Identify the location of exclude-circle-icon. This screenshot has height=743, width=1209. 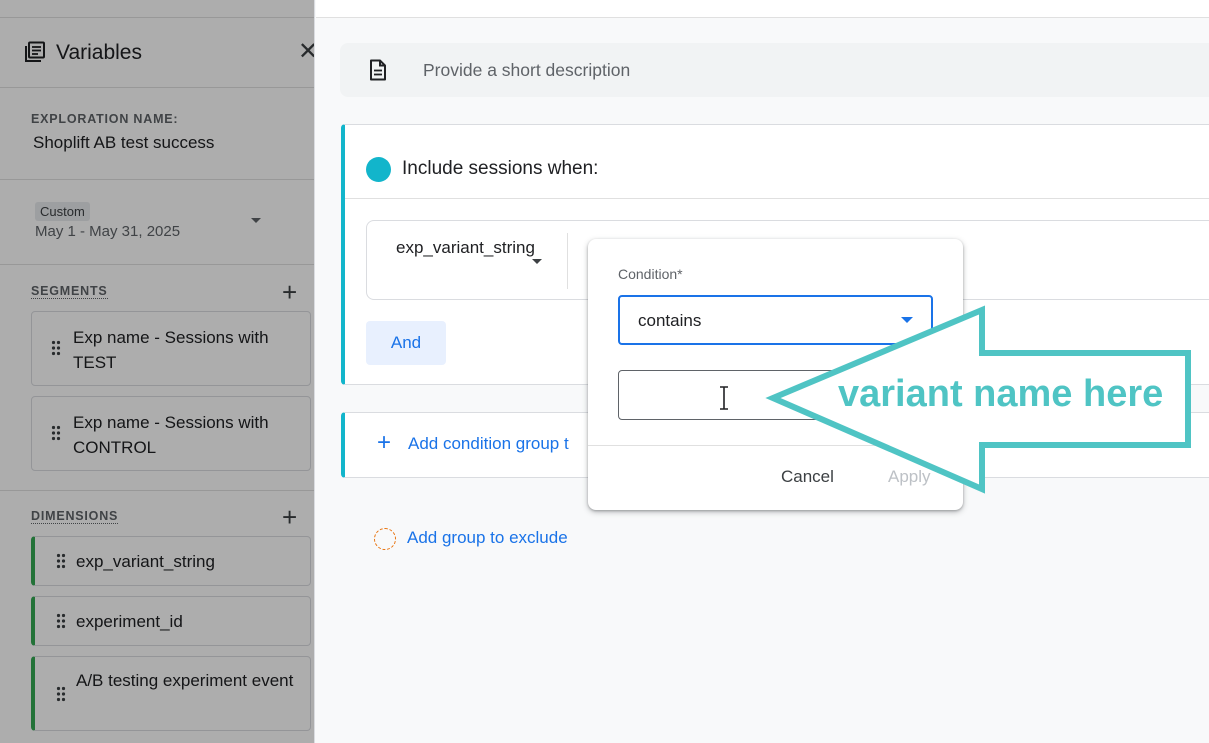
(385, 539).